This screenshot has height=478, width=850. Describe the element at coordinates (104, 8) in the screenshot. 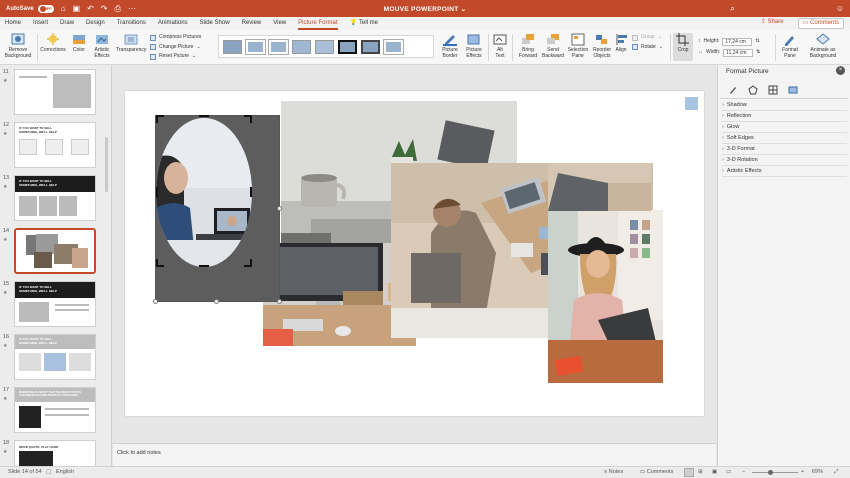

I see `redo-icon: ↷` at that location.